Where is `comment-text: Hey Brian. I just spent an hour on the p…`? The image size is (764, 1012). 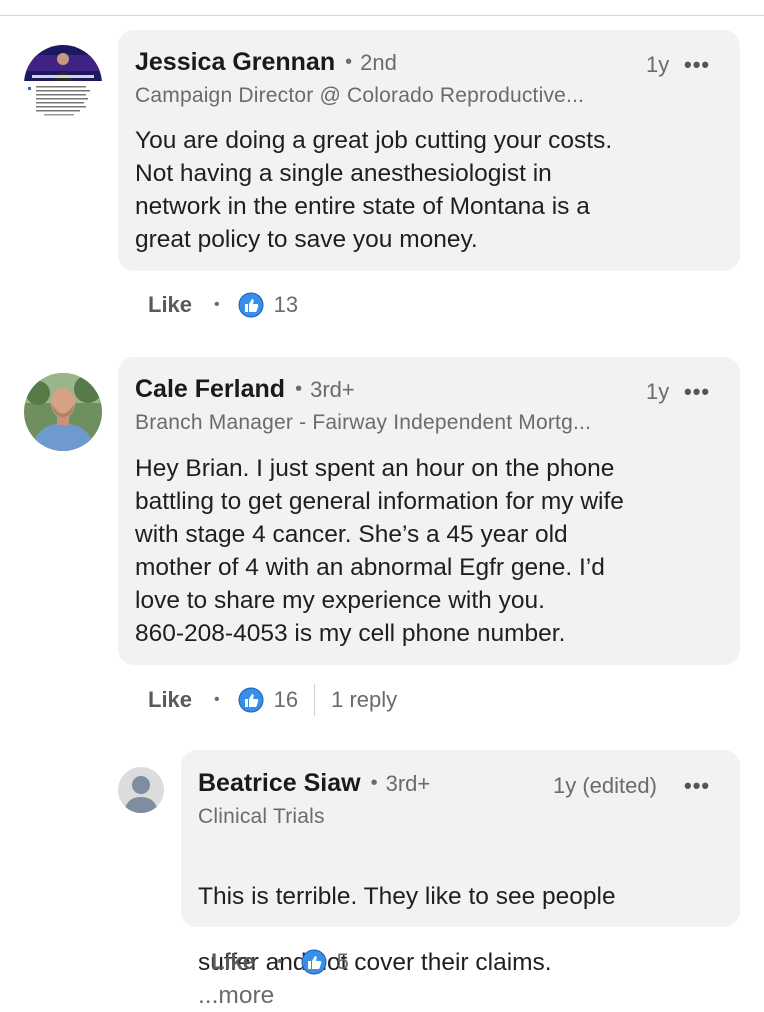 comment-text: Hey Brian. I just spent an hour on the p… is located at coordinates (379, 551).